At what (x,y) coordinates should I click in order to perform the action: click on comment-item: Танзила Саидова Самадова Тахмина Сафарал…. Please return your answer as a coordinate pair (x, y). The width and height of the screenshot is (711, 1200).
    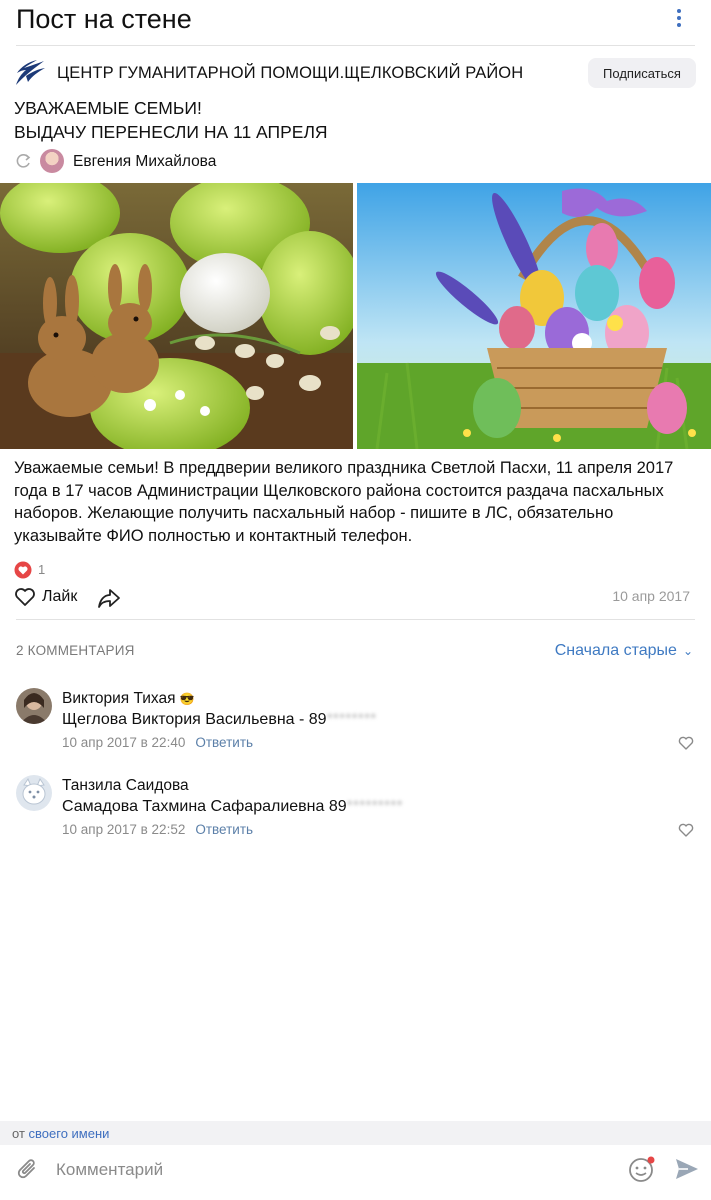
    Looking at the image, I should click on (356, 810).